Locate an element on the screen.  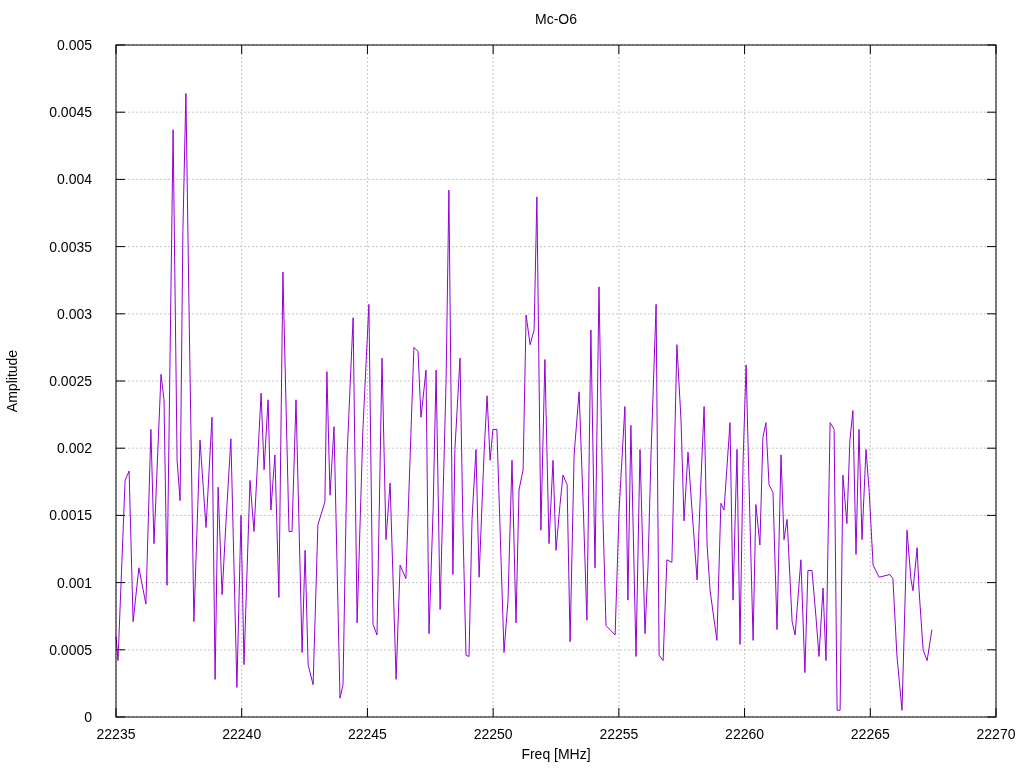
y-axis-label: Amplitude is located at coordinates (12, 381).